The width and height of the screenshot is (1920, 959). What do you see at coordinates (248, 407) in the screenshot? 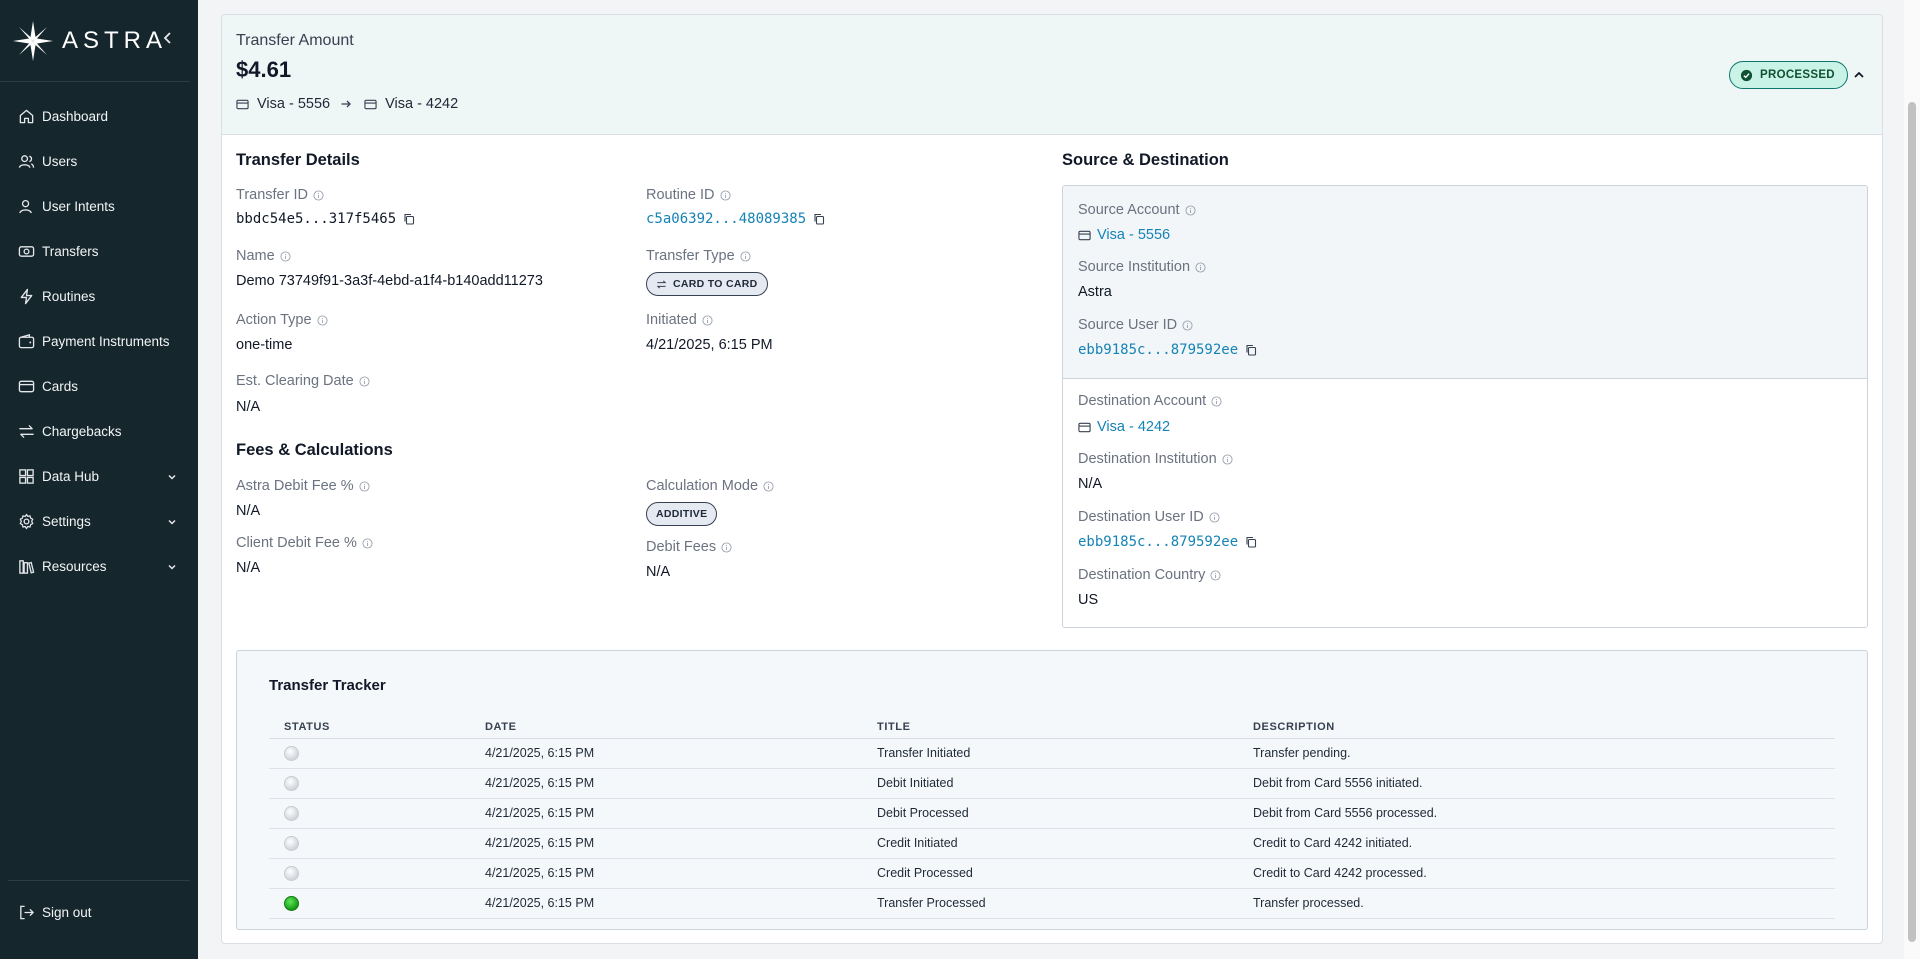
I see `clearing-date-value: N/A` at bounding box center [248, 407].